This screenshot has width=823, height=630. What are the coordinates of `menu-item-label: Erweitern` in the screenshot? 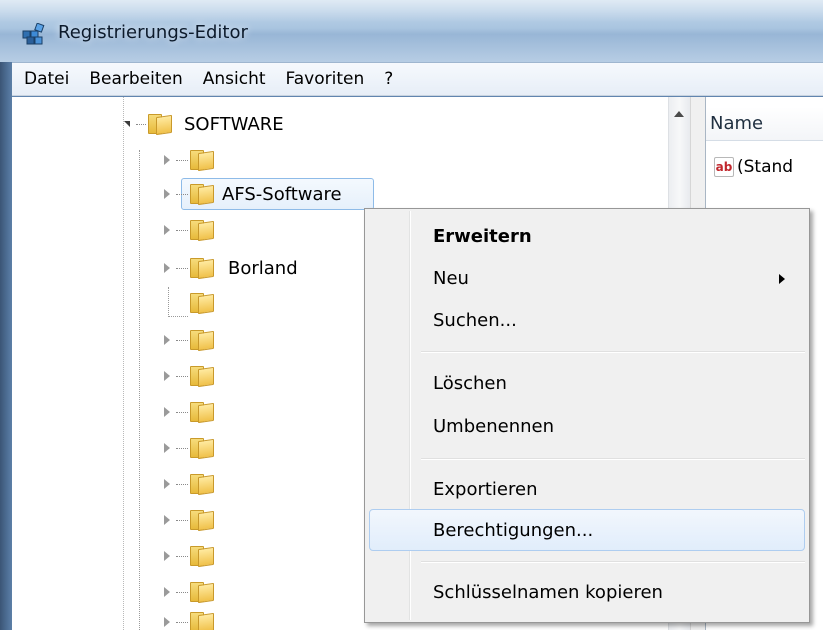 It's located at (482, 236).